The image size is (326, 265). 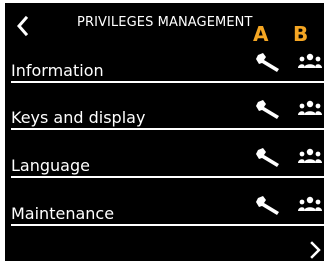 What do you see at coordinates (164, 63) in the screenshot?
I see `row-information: Information` at bounding box center [164, 63].